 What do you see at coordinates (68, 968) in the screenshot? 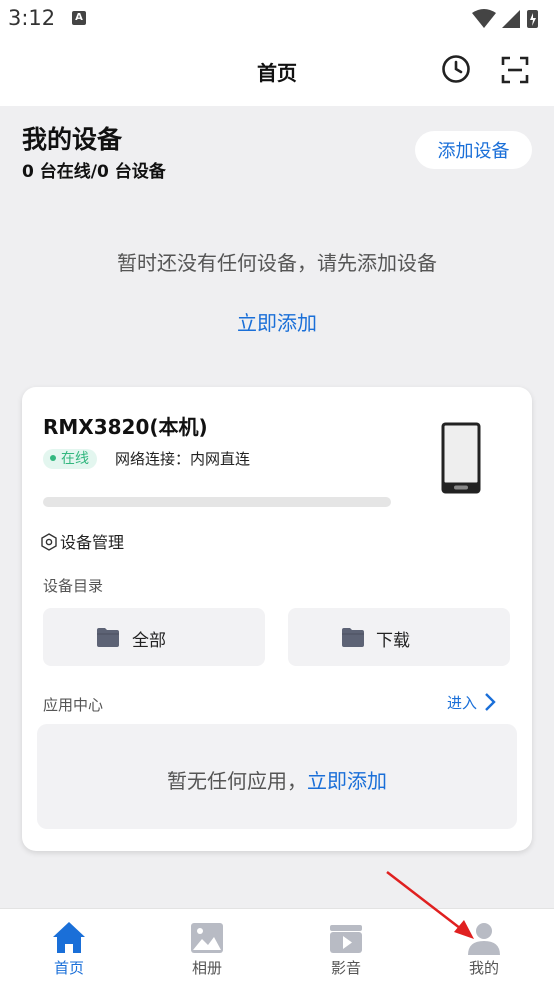
I see `tab-home-label: 首页` at bounding box center [68, 968].